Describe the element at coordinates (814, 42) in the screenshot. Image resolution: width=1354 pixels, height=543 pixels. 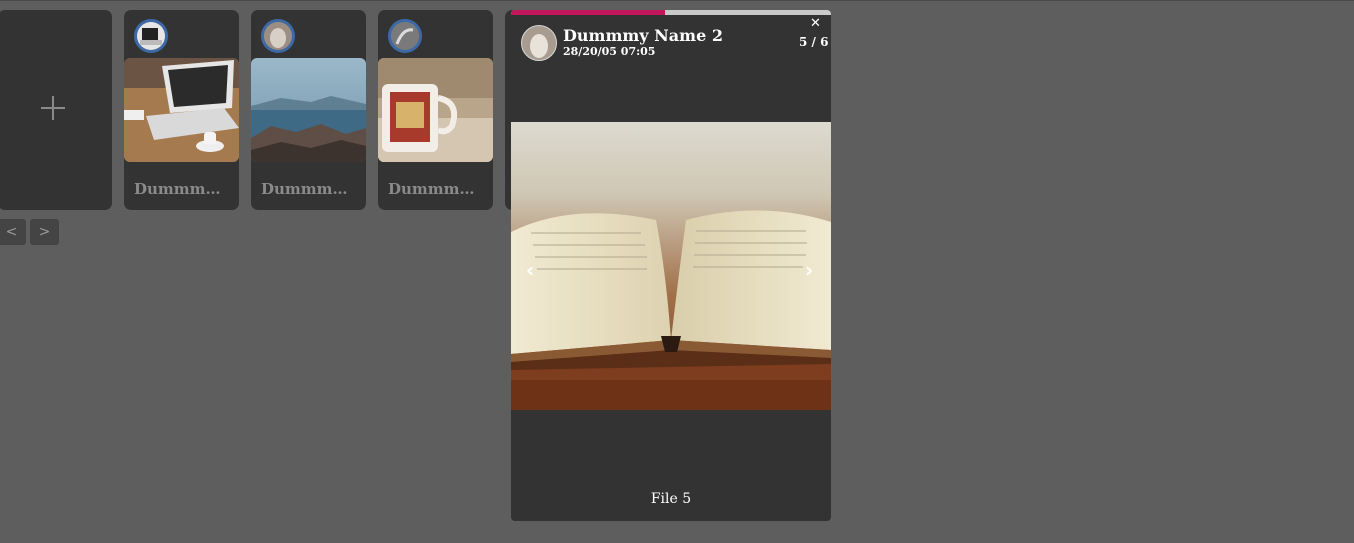
I see `viewer-counter: 5 / 6` at that location.